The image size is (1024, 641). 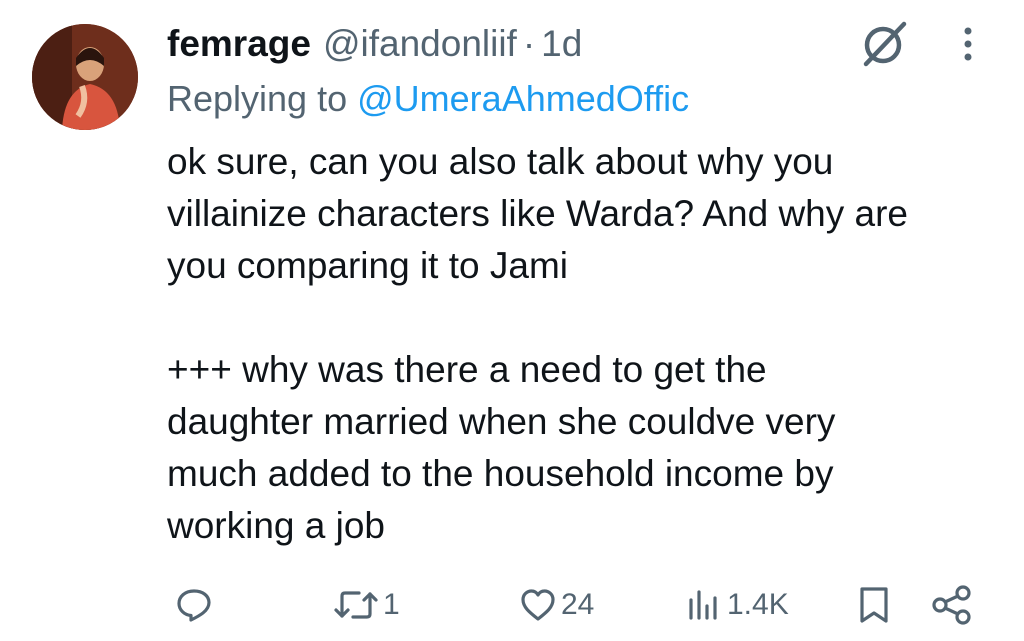 I want to click on like-count: 24, so click(x=578, y=604).